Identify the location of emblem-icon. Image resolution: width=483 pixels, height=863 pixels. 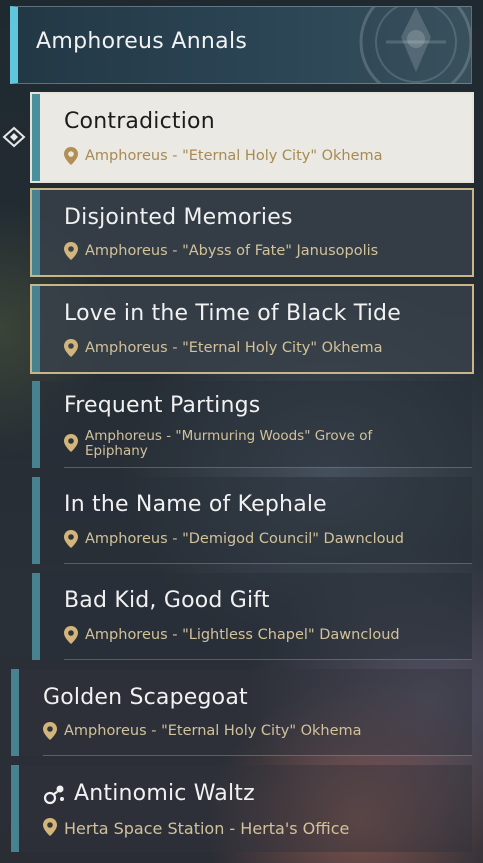
(415, 45).